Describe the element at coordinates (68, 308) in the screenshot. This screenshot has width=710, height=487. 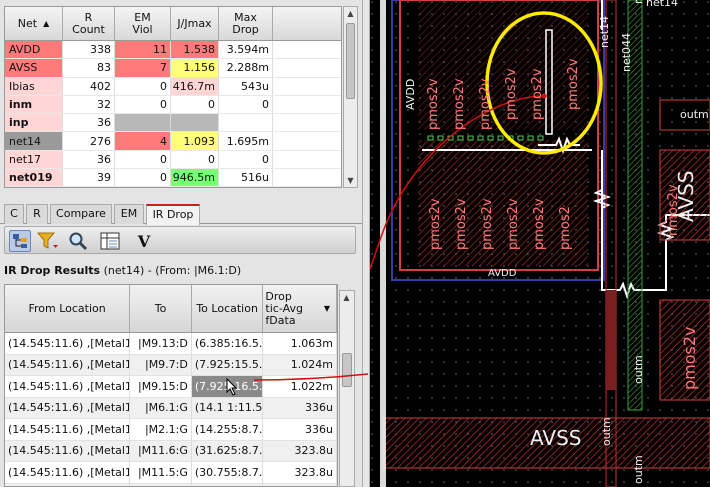
I see `col-from-location-header: From Location` at that location.